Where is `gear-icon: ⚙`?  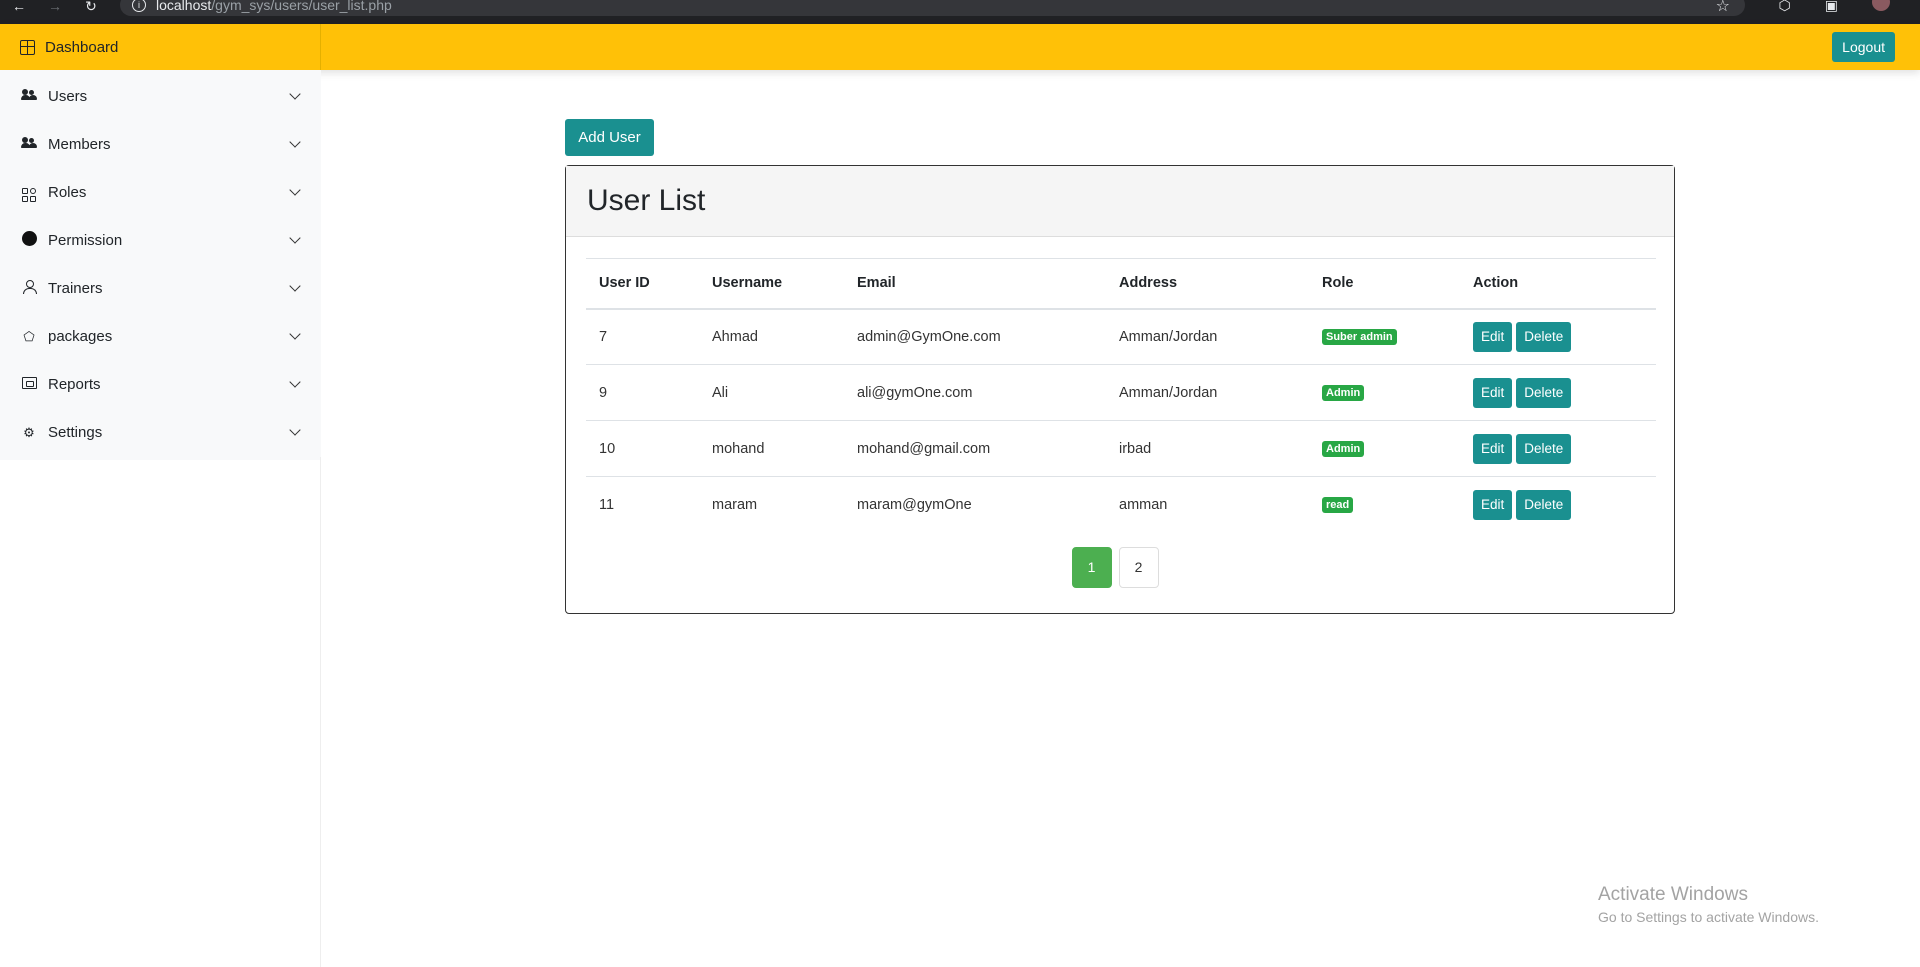
gear-icon: ⚙ is located at coordinates (29, 432).